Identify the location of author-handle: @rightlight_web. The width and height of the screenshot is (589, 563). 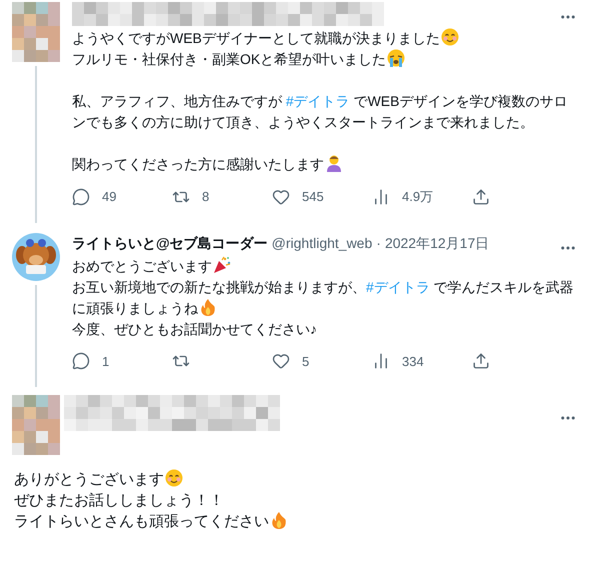
(322, 243).